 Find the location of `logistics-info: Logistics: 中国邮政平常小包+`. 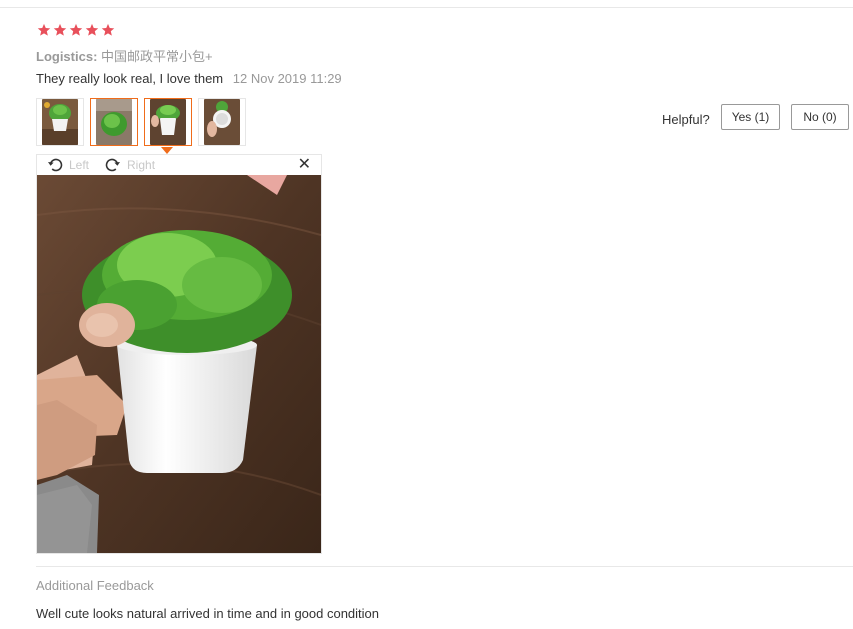

logistics-info: Logistics: 中国邮政平常小包+ is located at coordinates (124, 55).